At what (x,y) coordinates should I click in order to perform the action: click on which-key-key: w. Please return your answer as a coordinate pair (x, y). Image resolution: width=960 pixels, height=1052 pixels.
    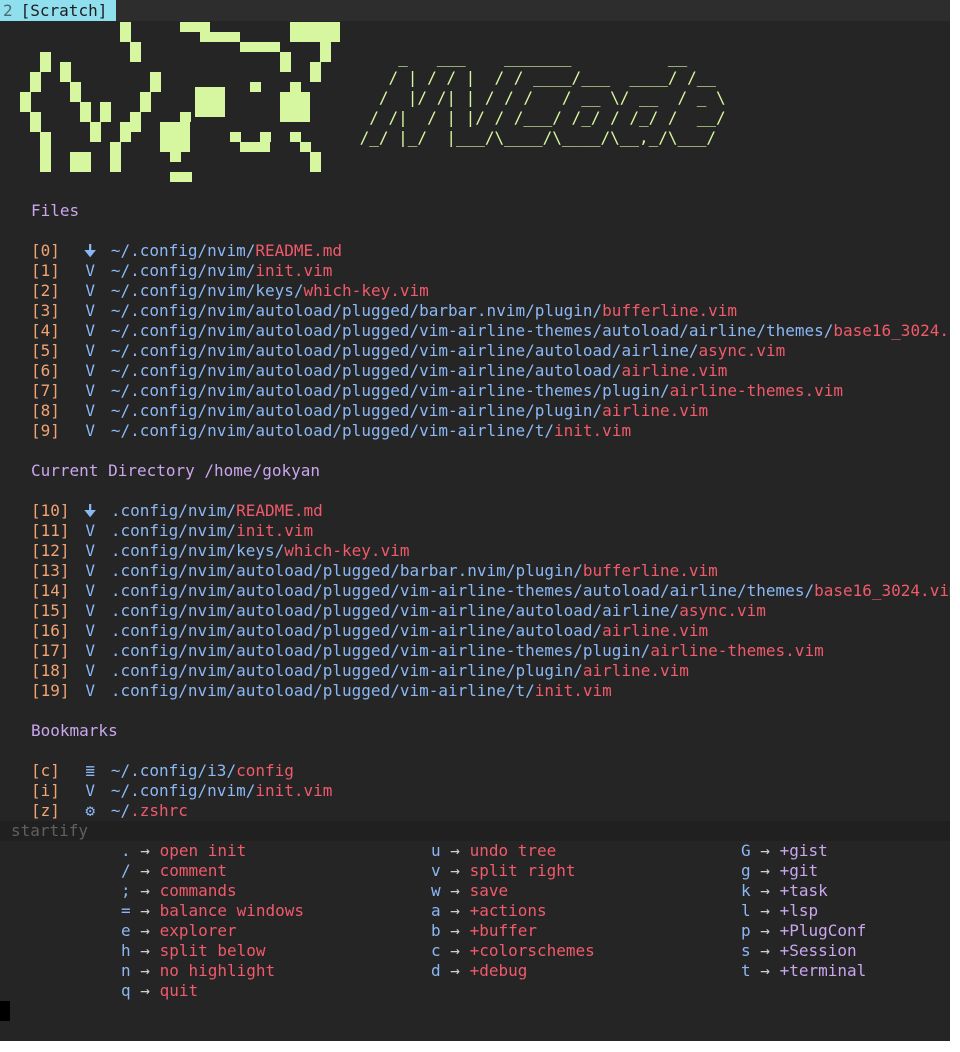
    Looking at the image, I should click on (436, 890).